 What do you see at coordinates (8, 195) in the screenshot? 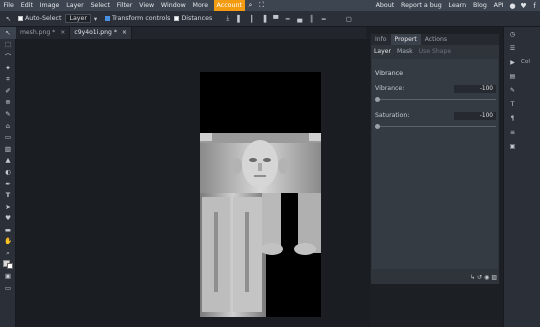
I see `text-tool-icon: T` at bounding box center [8, 195].